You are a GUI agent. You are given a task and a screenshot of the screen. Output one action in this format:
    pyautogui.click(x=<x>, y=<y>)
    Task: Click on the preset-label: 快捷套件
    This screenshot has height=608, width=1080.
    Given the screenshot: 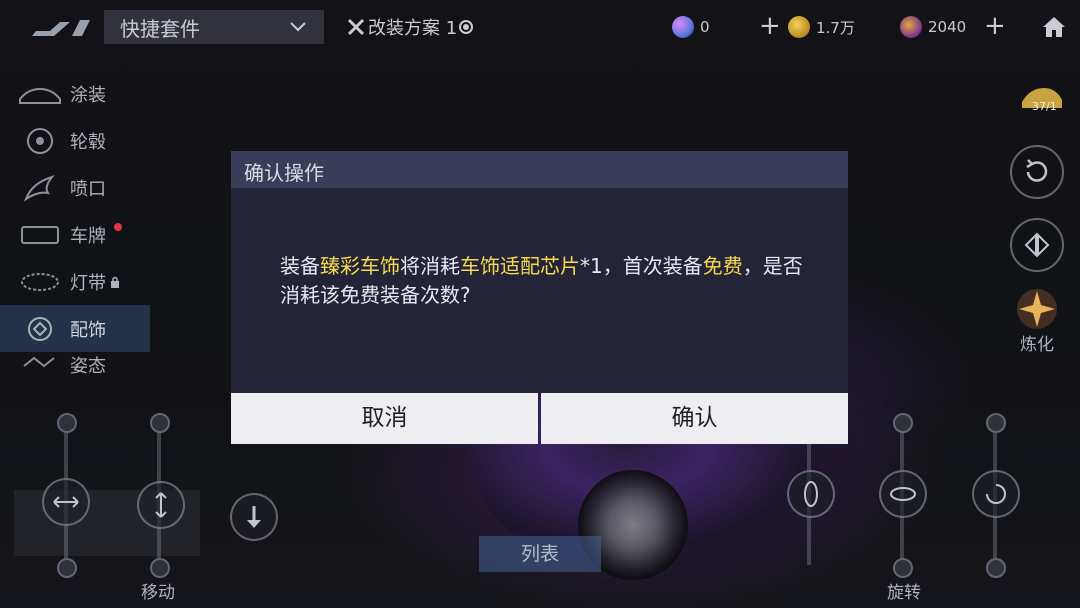 What is the action you would take?
    pyautogui.click(x=160, y=28)
    